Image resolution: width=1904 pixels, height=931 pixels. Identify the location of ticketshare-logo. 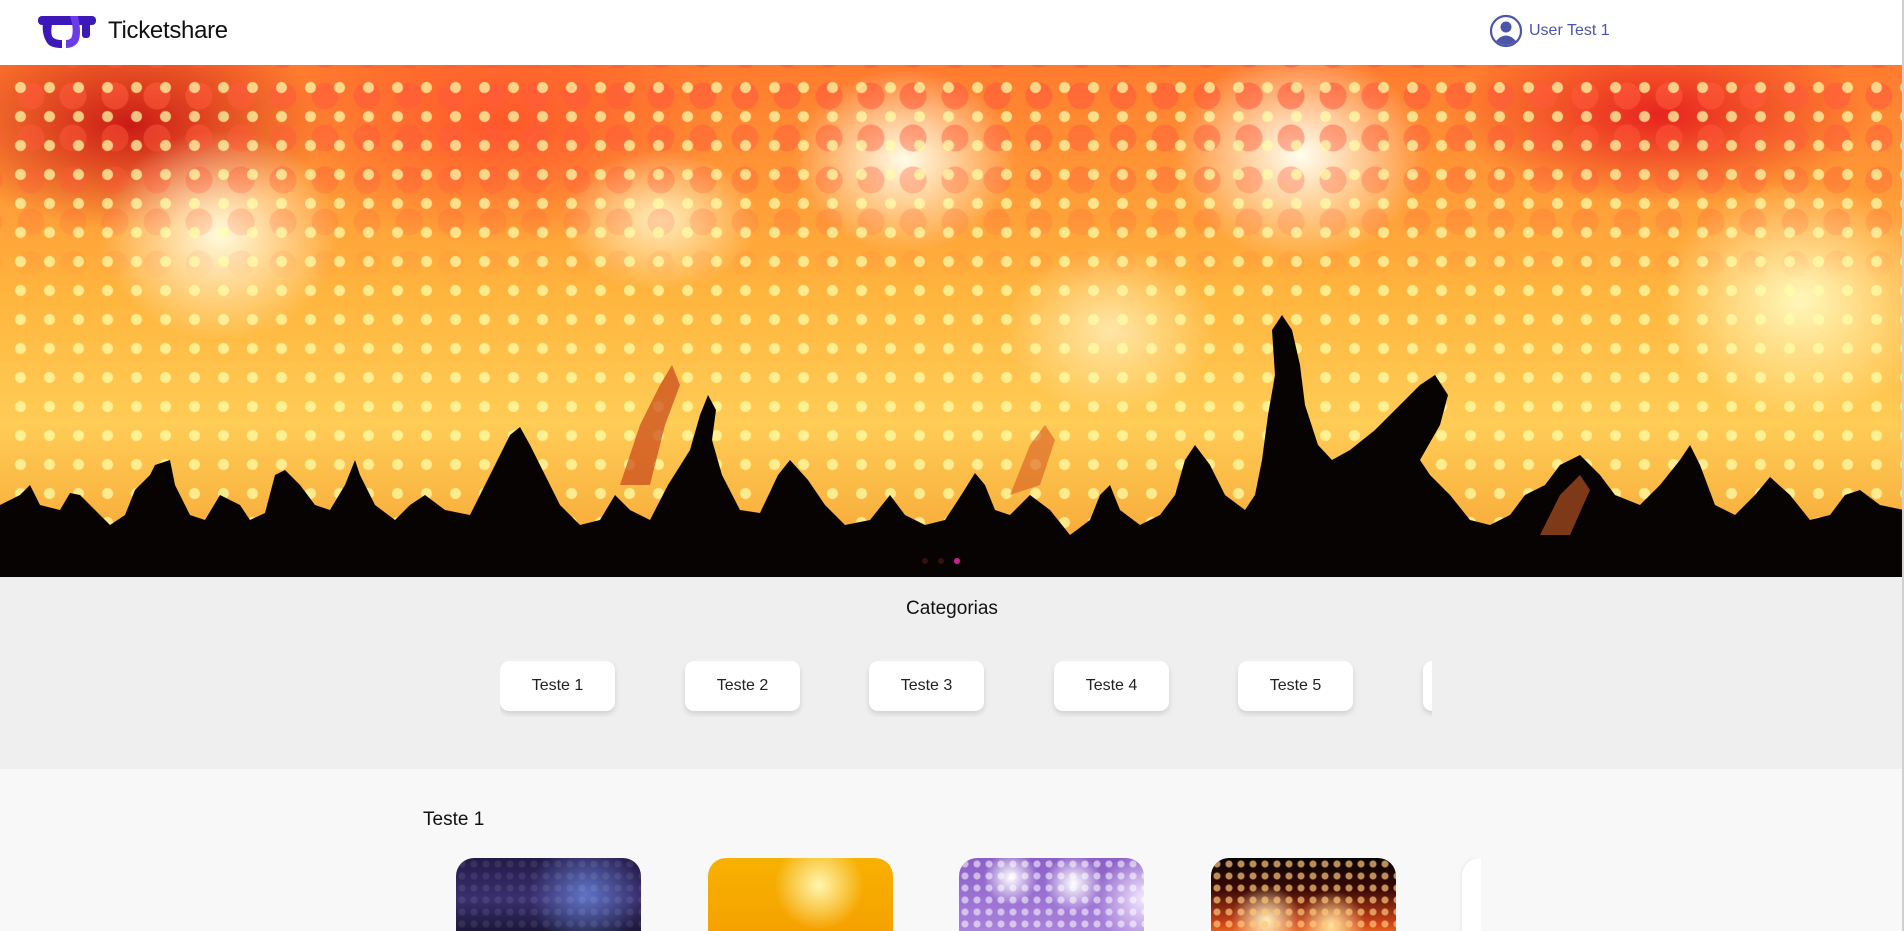
(68, 32).